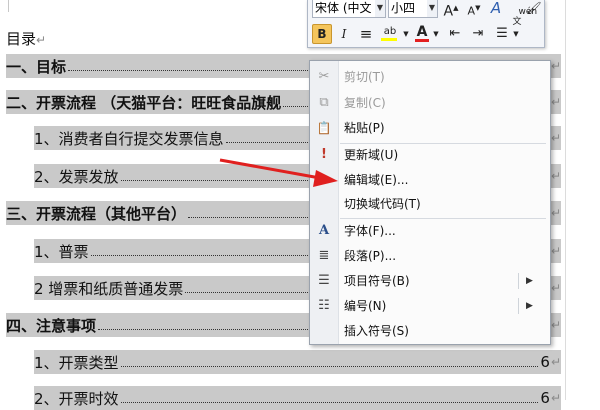 The width and height of the screenshot is (600, 410). I want to click on red-annotation-arrow, so click(278, 172).